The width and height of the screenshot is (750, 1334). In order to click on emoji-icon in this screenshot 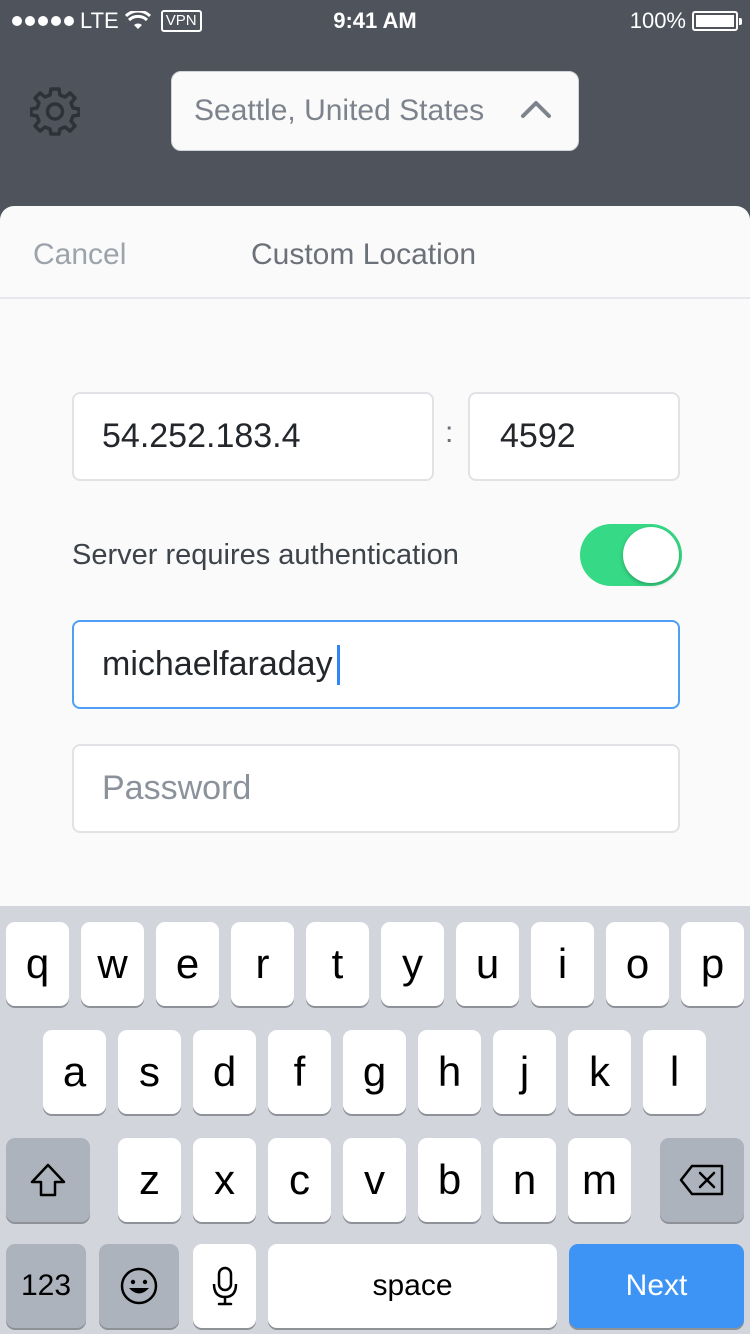, I will do `click(139, 1286)`.